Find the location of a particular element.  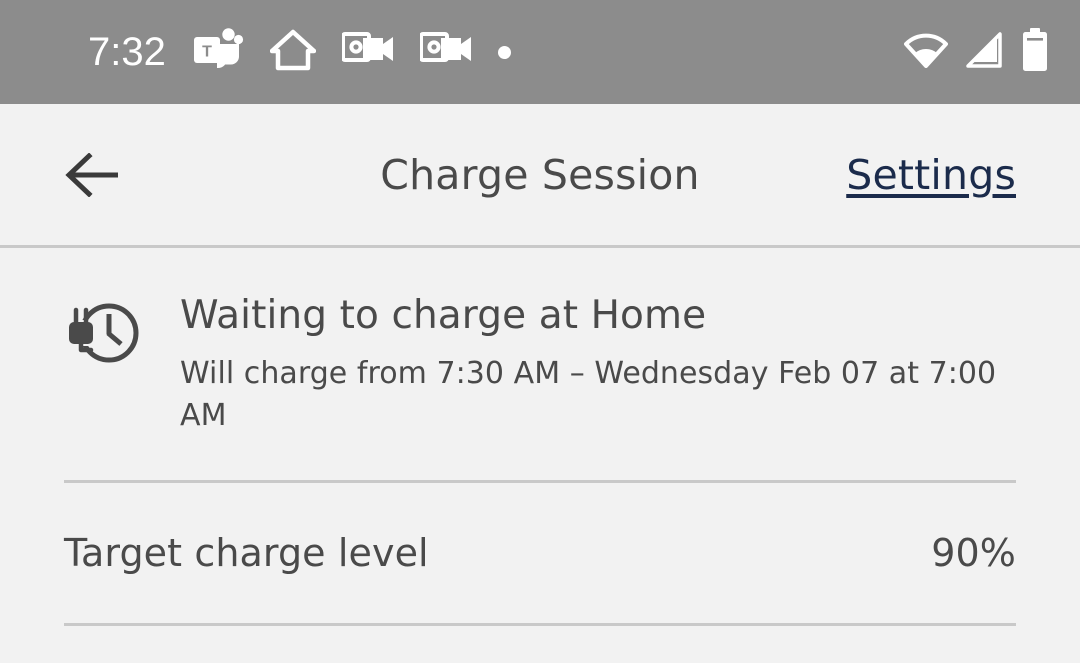

back-button is located at coordinates (97, 175).